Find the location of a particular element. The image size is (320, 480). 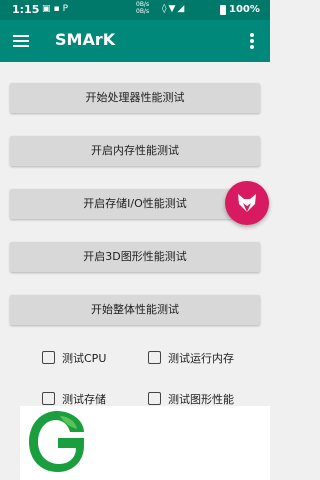

notification-icon: ▪ is located at coordinates (58, 9).